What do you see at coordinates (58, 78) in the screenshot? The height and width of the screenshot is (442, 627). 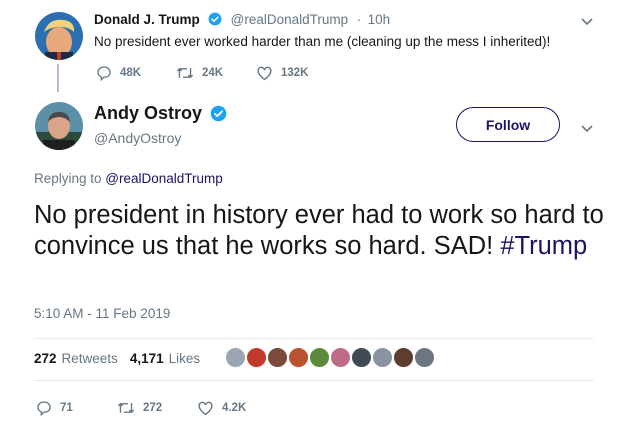 I see `thread-line` at bounding box center [58, 78].